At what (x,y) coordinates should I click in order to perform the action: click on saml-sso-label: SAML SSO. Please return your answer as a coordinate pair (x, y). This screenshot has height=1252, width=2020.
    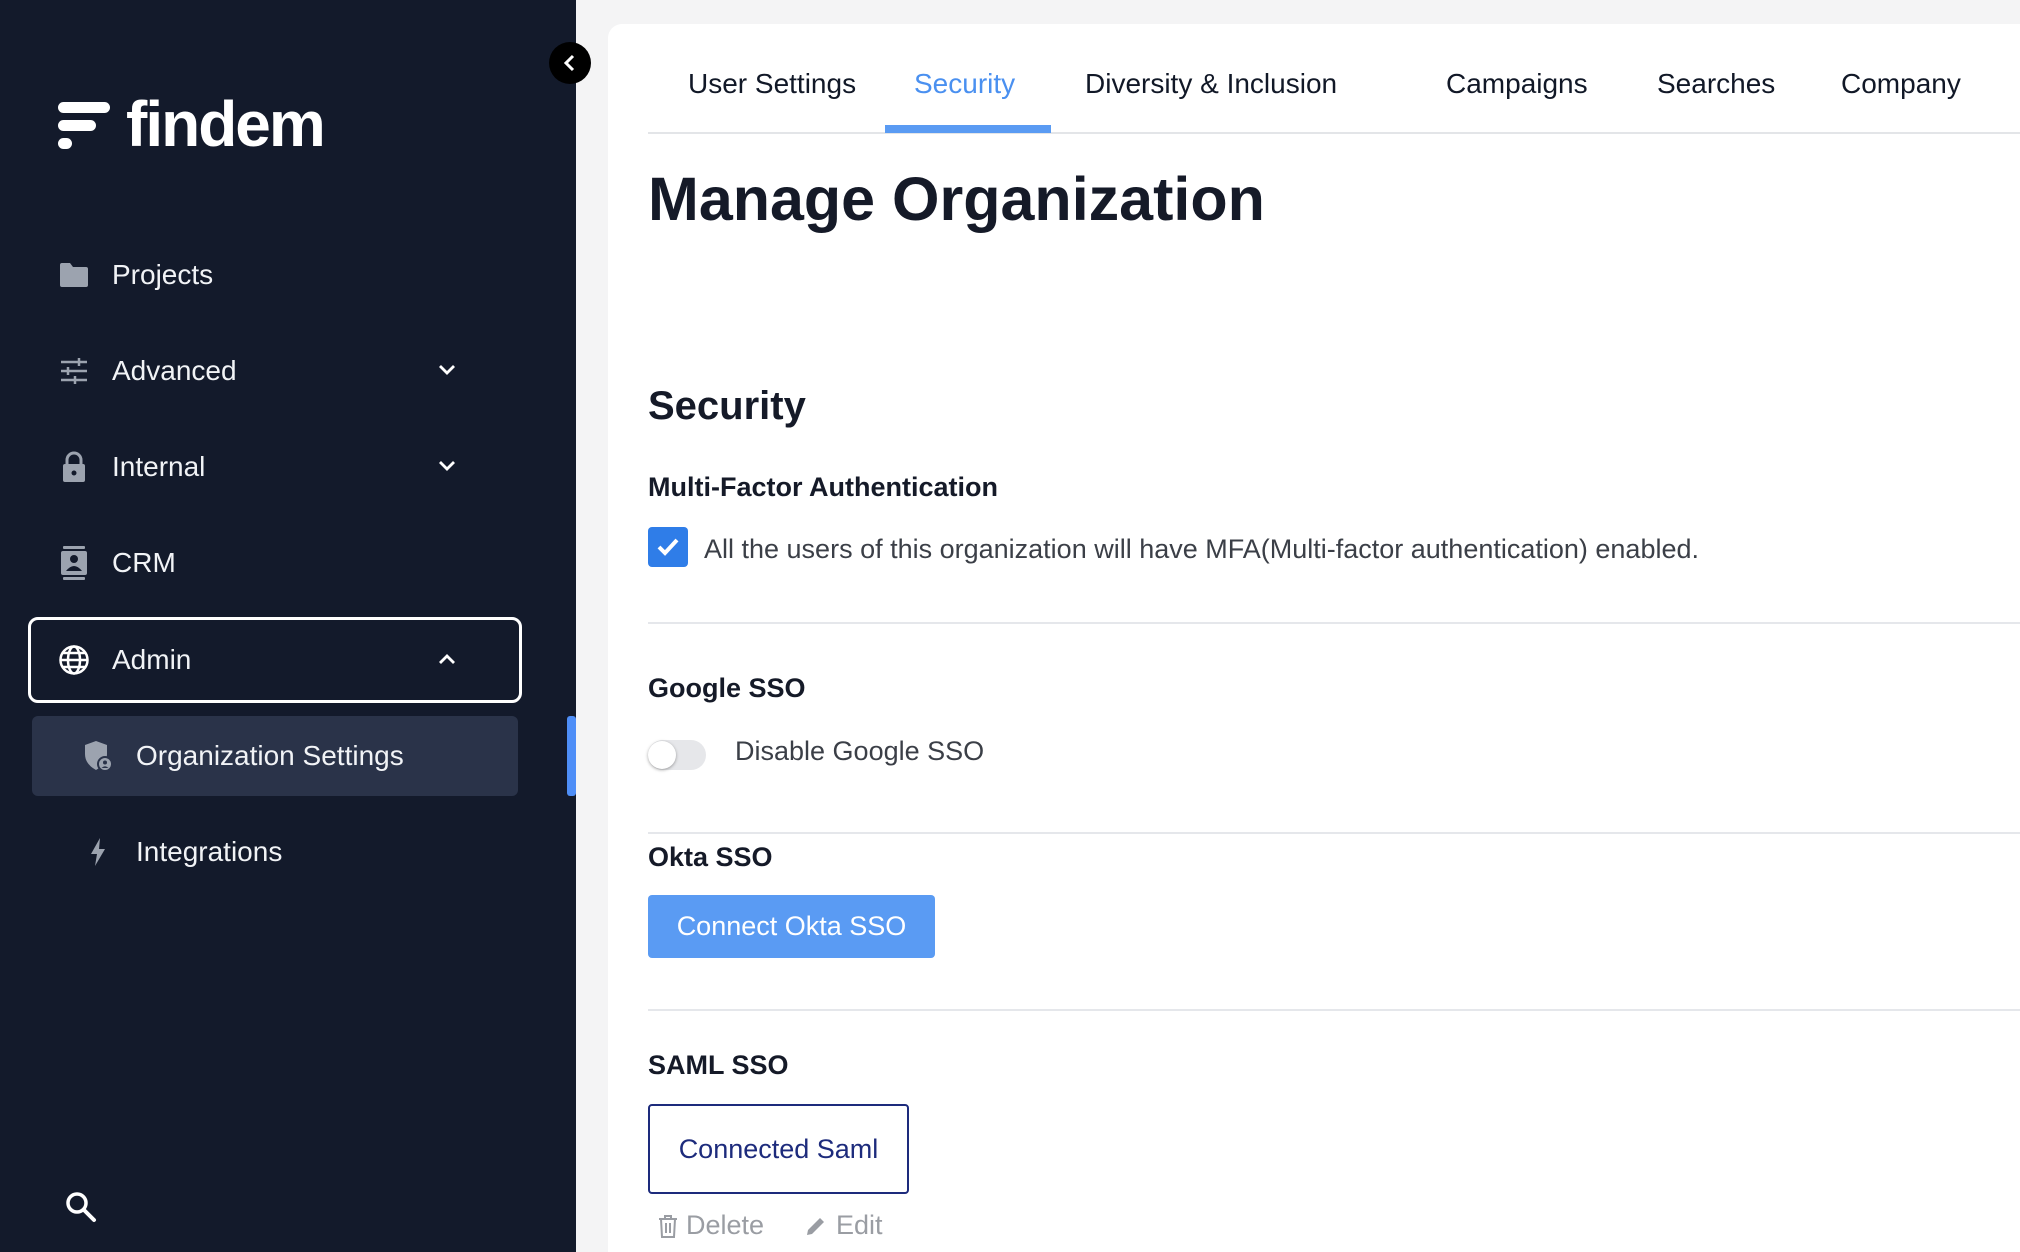
    Looking at the image, I should click on (718, 1065).